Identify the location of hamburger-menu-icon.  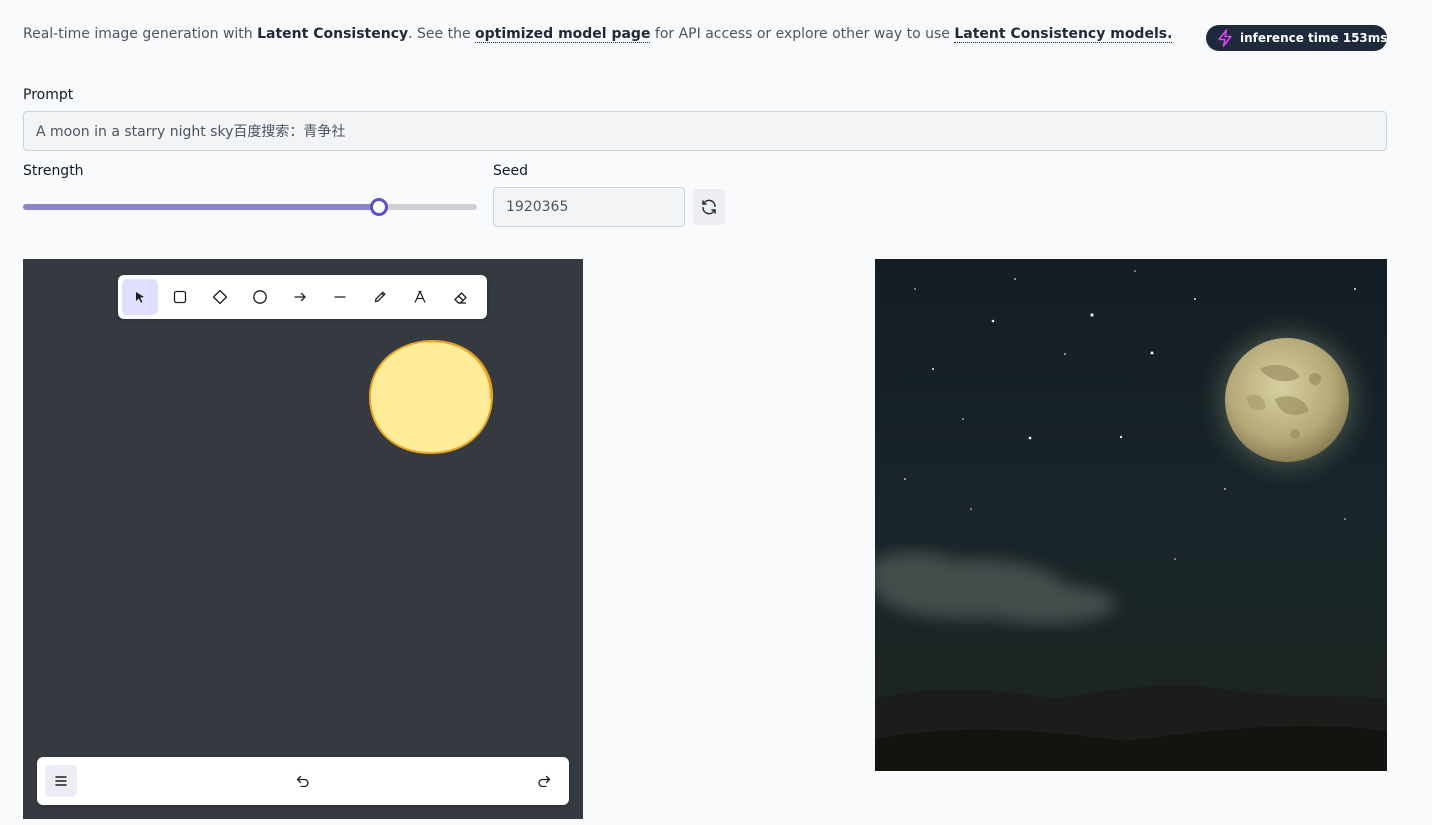
(61, 781).